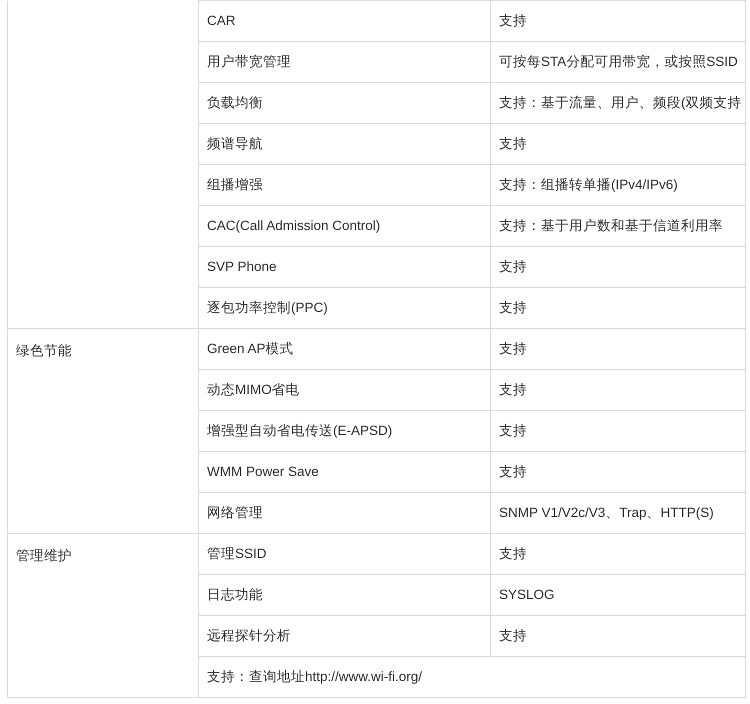 The height and width of the screenshot is (704, 750). What do you see at coordinates (44, 555) in the screenshot?
I see `category-label: 管理维护` at bounding box center [44, 555].